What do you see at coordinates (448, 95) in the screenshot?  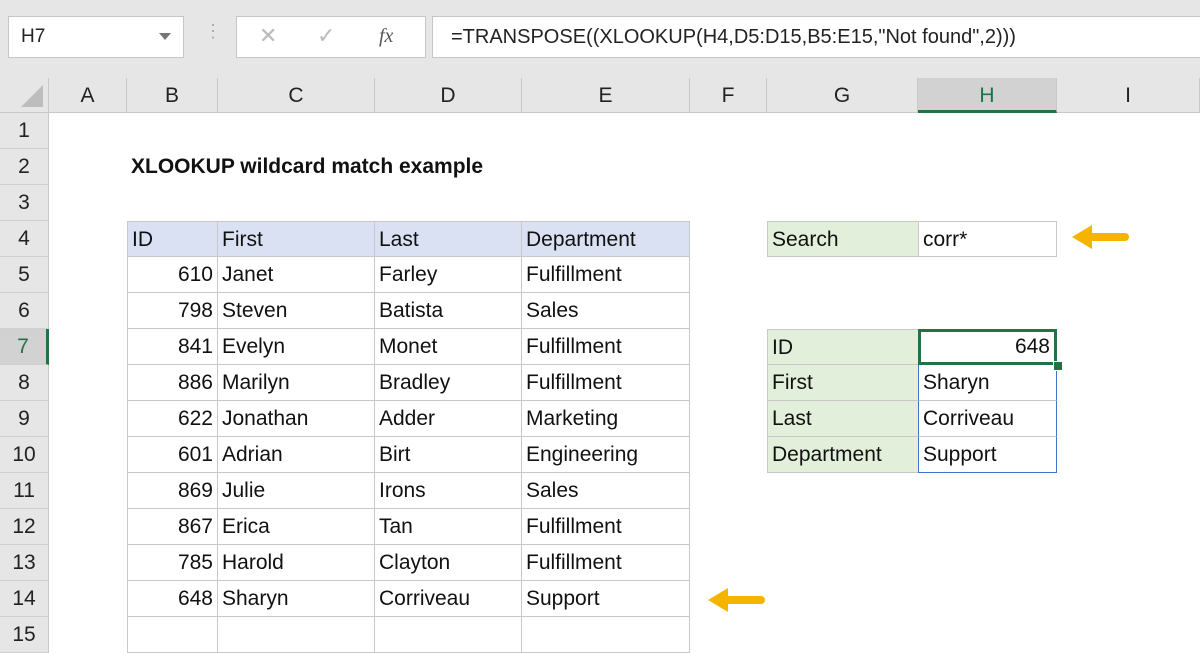 I see `column-header-d: D` at bounding box center [448, 95].